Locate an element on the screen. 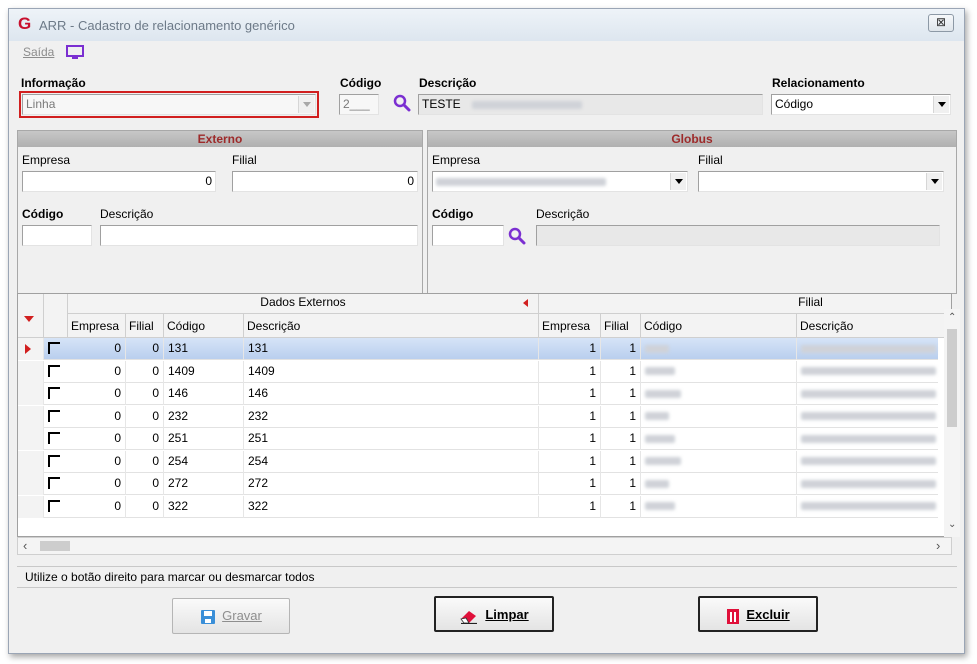 The width and height of the screenshot is (977, 664). table-row: 0 0 1409 1409 1 1 is located at coordinates (478, 371).